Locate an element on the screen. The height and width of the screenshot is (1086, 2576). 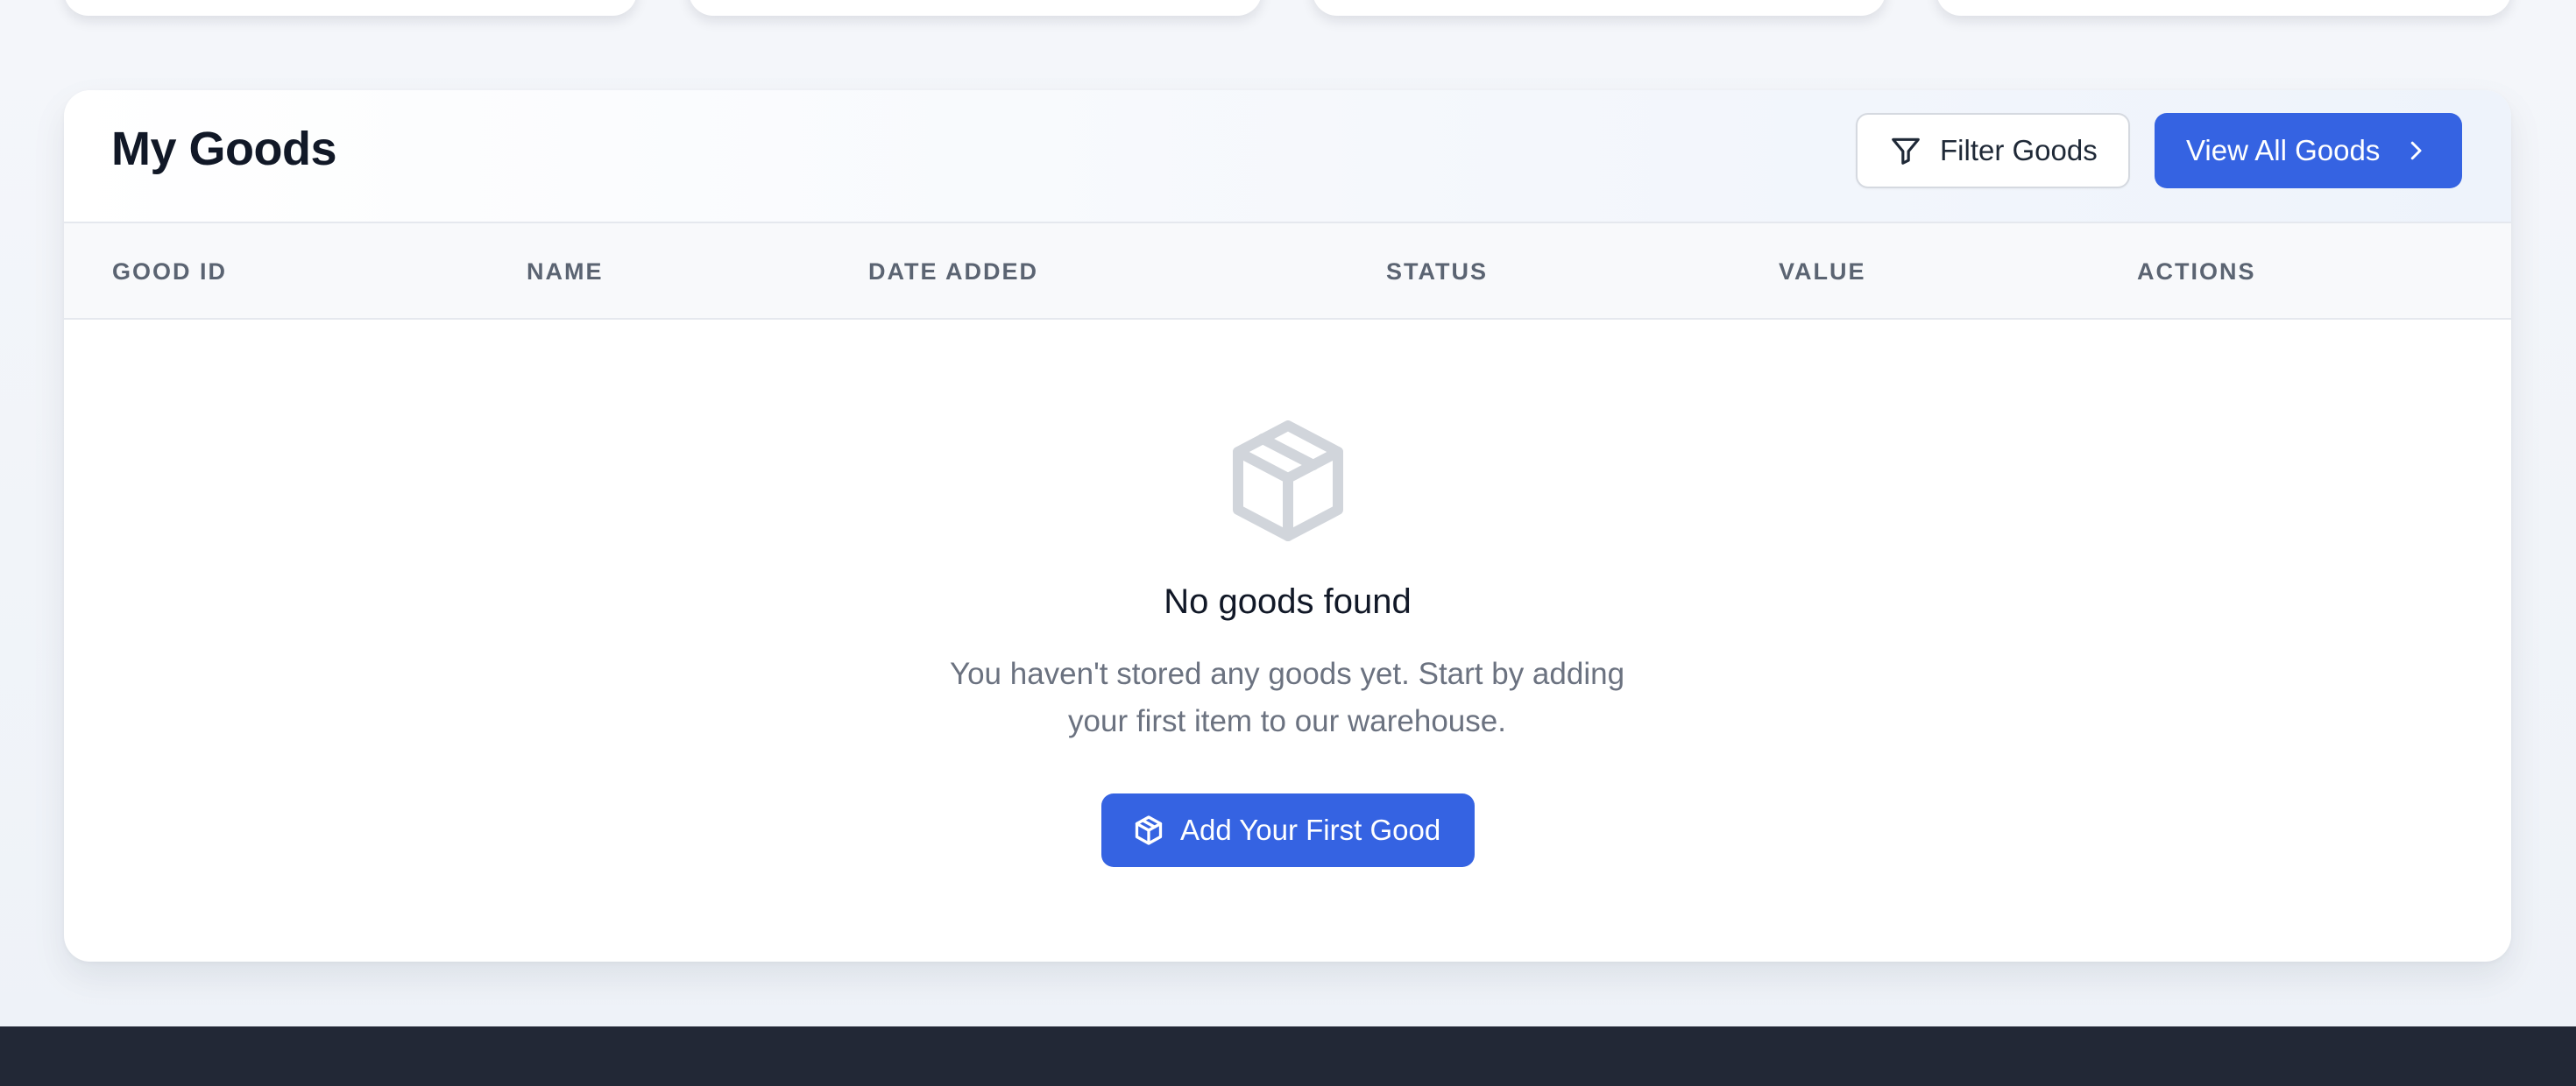
filter-goods-button: Filter Goods is located at coordinates (1993, 150).